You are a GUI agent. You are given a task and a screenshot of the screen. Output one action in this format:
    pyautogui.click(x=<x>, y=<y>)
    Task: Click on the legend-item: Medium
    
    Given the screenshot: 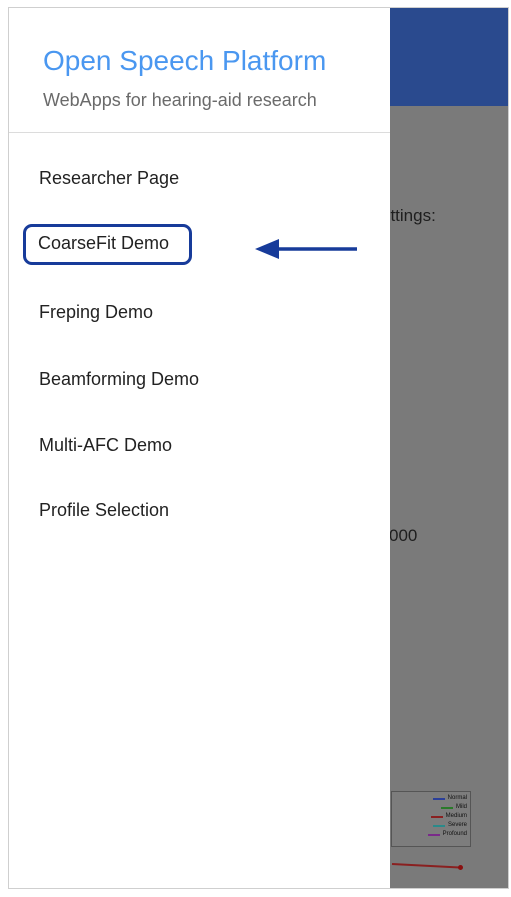 What is the action you would take?
    pyautogui.click(x=431, y=816)
    